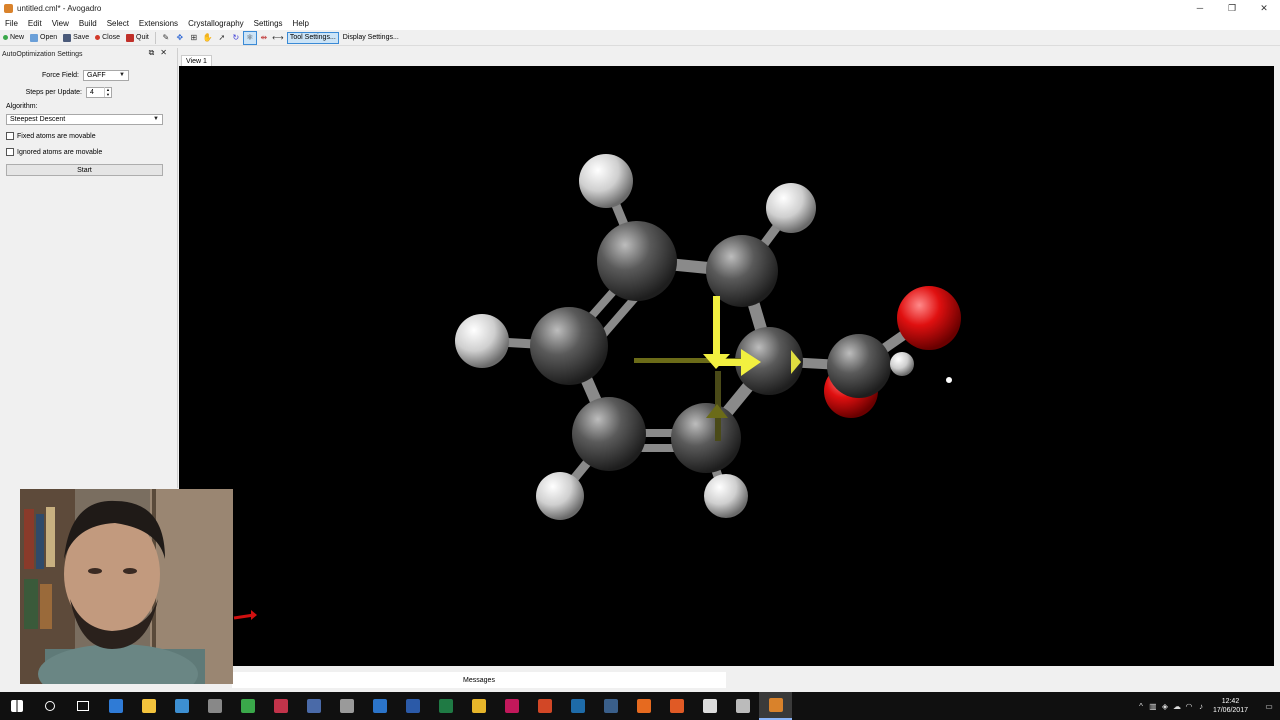 This screenshot has height=720, width=1280. What do you see at coordinates (10, 136) in the screenshot?
I see `fixed-atoms-checkbox` at bounding box center [10, 136].